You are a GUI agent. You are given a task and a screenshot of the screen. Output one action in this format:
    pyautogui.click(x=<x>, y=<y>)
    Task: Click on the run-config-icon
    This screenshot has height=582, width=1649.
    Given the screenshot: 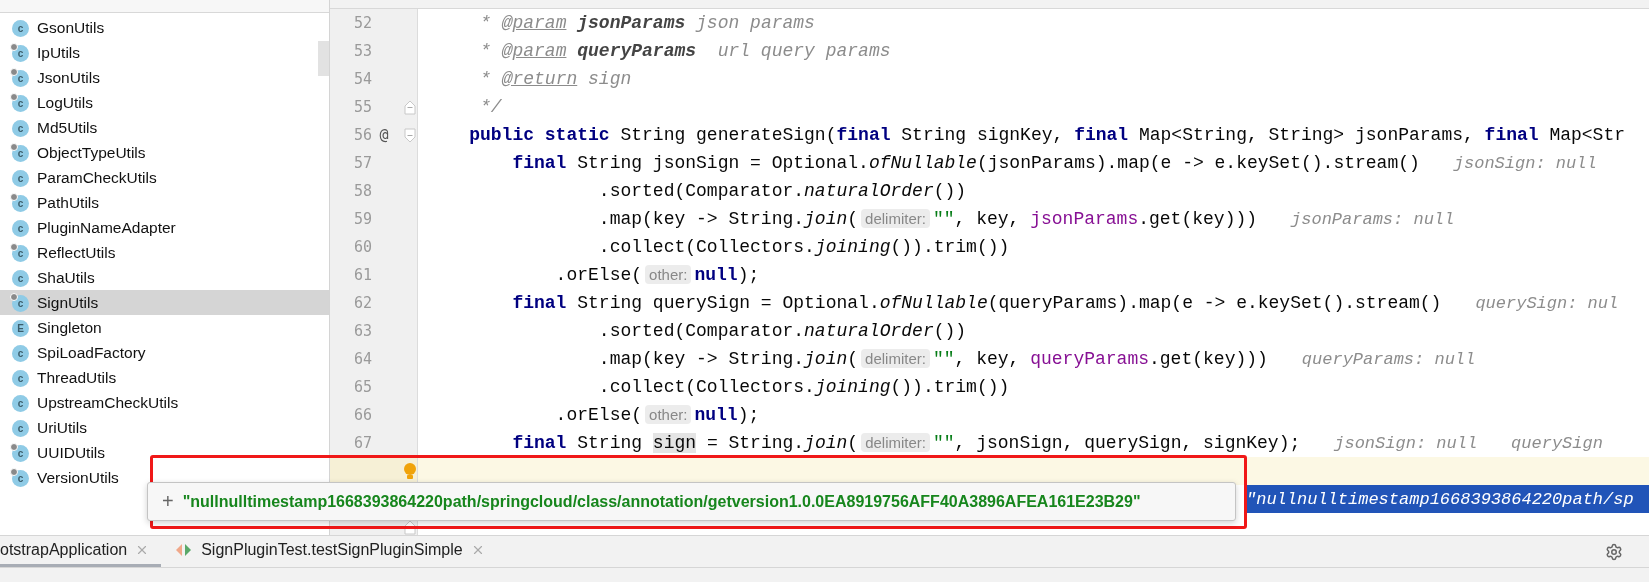 What is the action you would take?
    pyautogui.click(x=184, y=550)
    